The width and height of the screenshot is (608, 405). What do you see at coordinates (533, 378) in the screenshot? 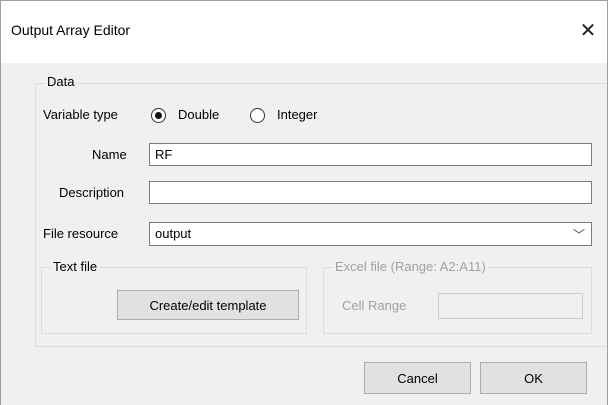
I see `ok-button: OK` at bounding box center [533, 378].